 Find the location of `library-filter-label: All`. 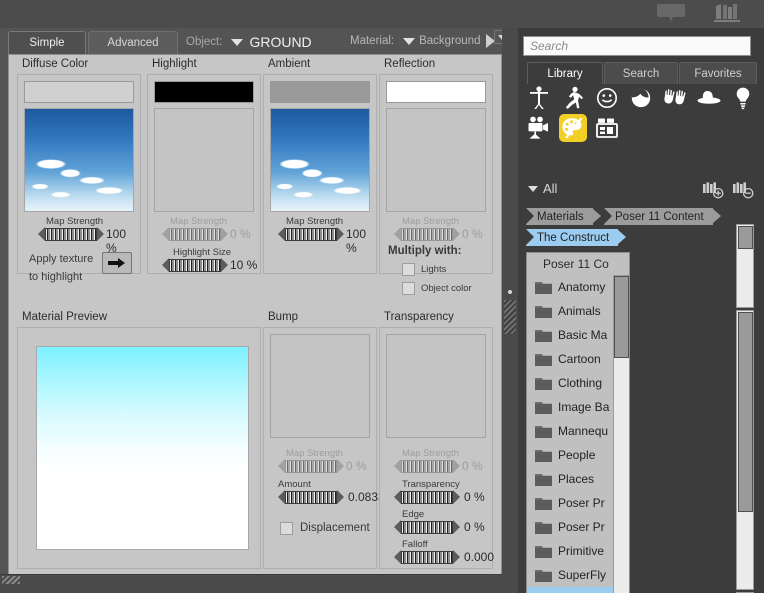

library-filter-label: All is located at coordinates (550, 188).